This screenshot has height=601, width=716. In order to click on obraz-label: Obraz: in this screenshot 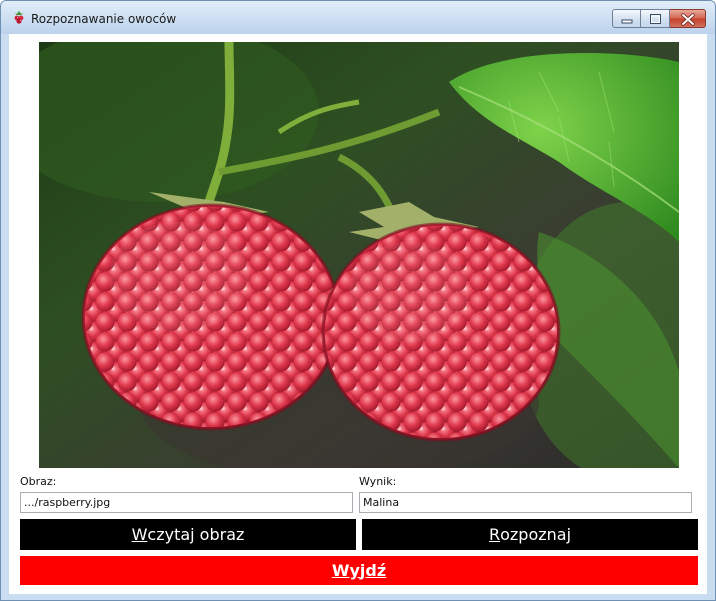, I will do `click(38, 481)`.